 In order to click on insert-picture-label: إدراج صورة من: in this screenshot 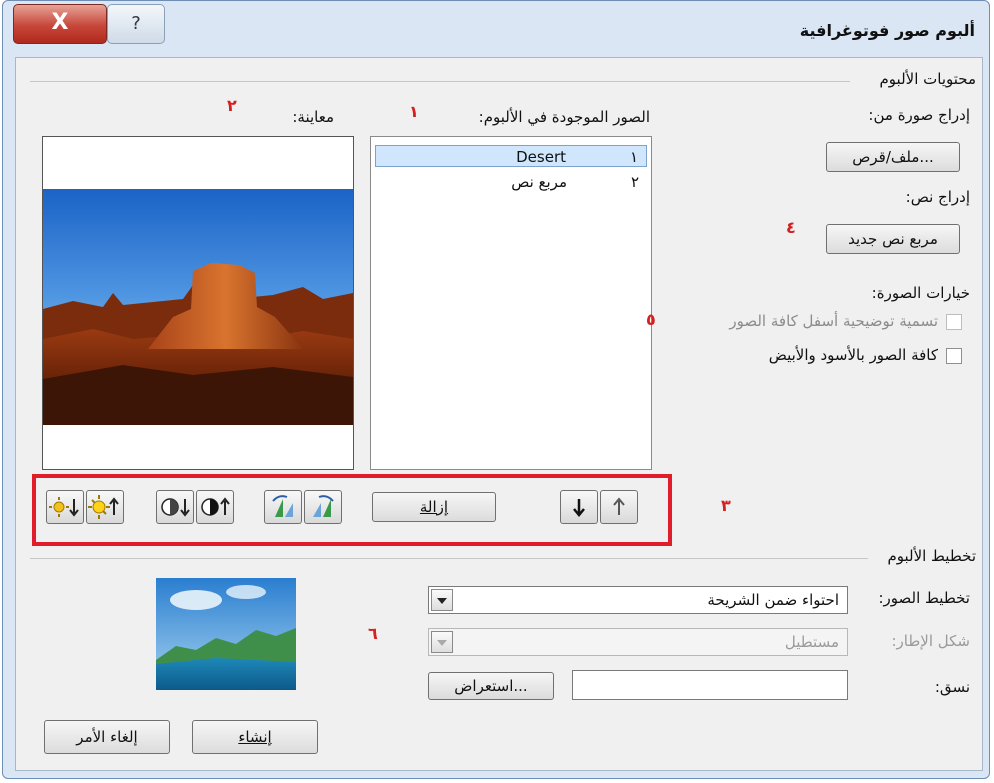, I will do `click(919, 115)`.